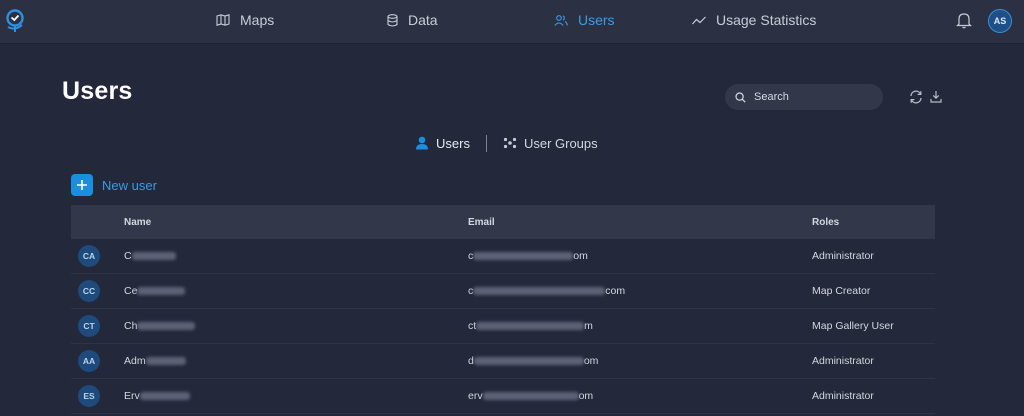 The height and width of the screenshot is (416, 1024). What do you see at coordinates (453, 143) in the screenshot?
I see `subtab-users-label: Users` at bounding box center [453, 143].